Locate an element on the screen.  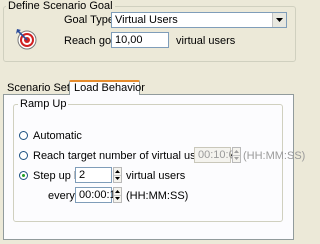
tab-load-behavior: Load Behavior is located at coordinates (107, 87).